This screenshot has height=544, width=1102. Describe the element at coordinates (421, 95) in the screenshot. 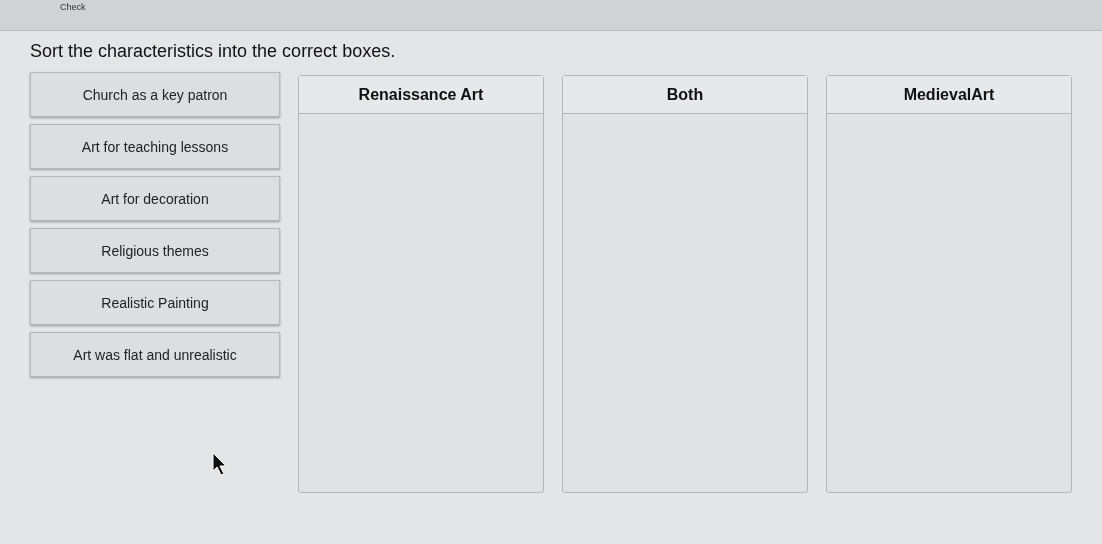

I see `zone-title: Renaissance Art` at that location.